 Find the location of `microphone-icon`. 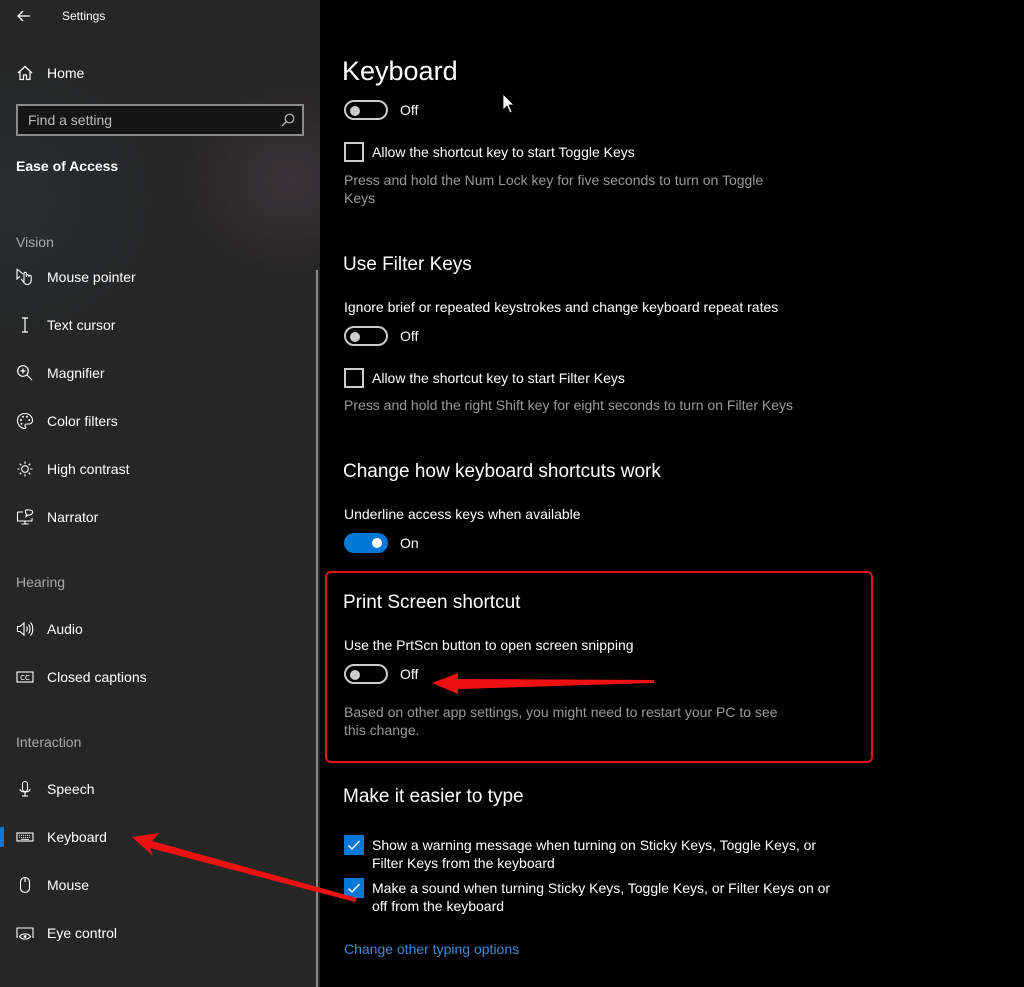

microphone-icon is located at coordinates (25, 789).